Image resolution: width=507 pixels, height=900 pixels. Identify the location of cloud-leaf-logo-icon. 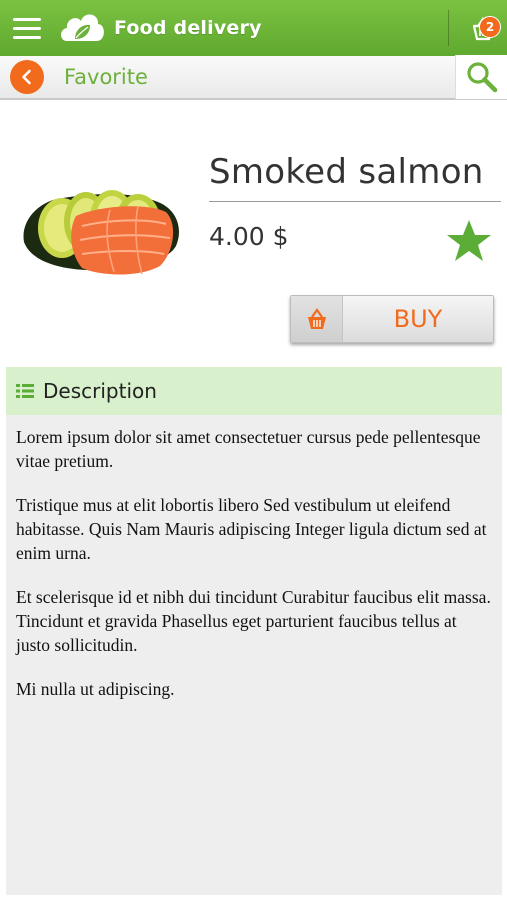
(82, 27).